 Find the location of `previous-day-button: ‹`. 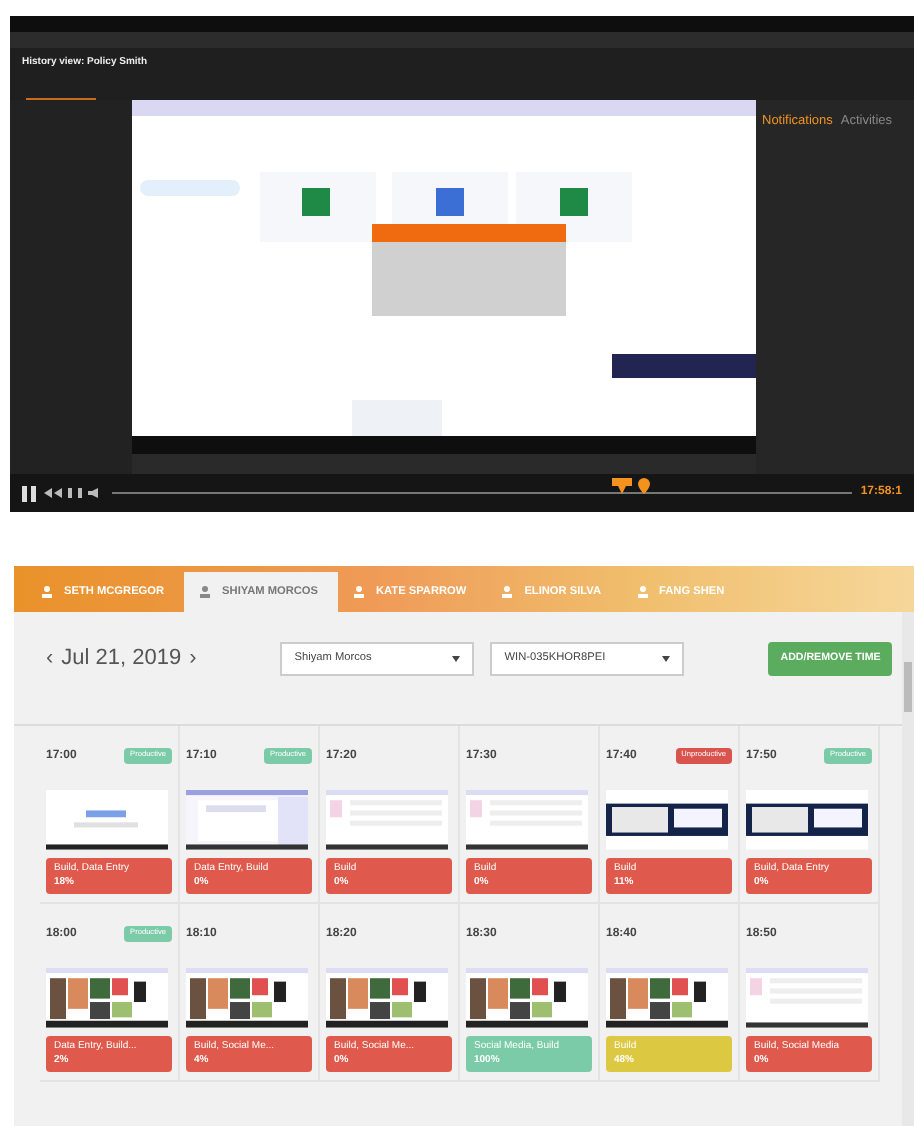

previous-day-button: ‹ is located at coordinates (50, 659).